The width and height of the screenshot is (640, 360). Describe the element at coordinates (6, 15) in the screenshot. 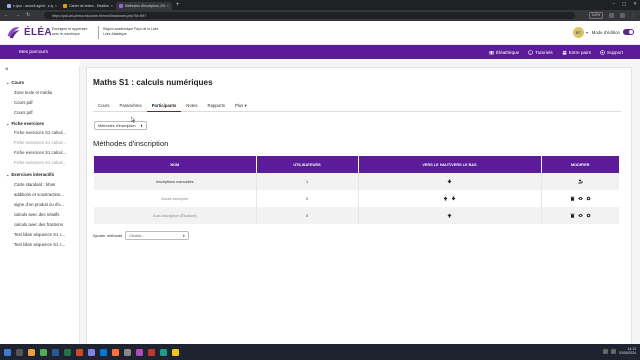

I see `back-icon: ←` at that location.